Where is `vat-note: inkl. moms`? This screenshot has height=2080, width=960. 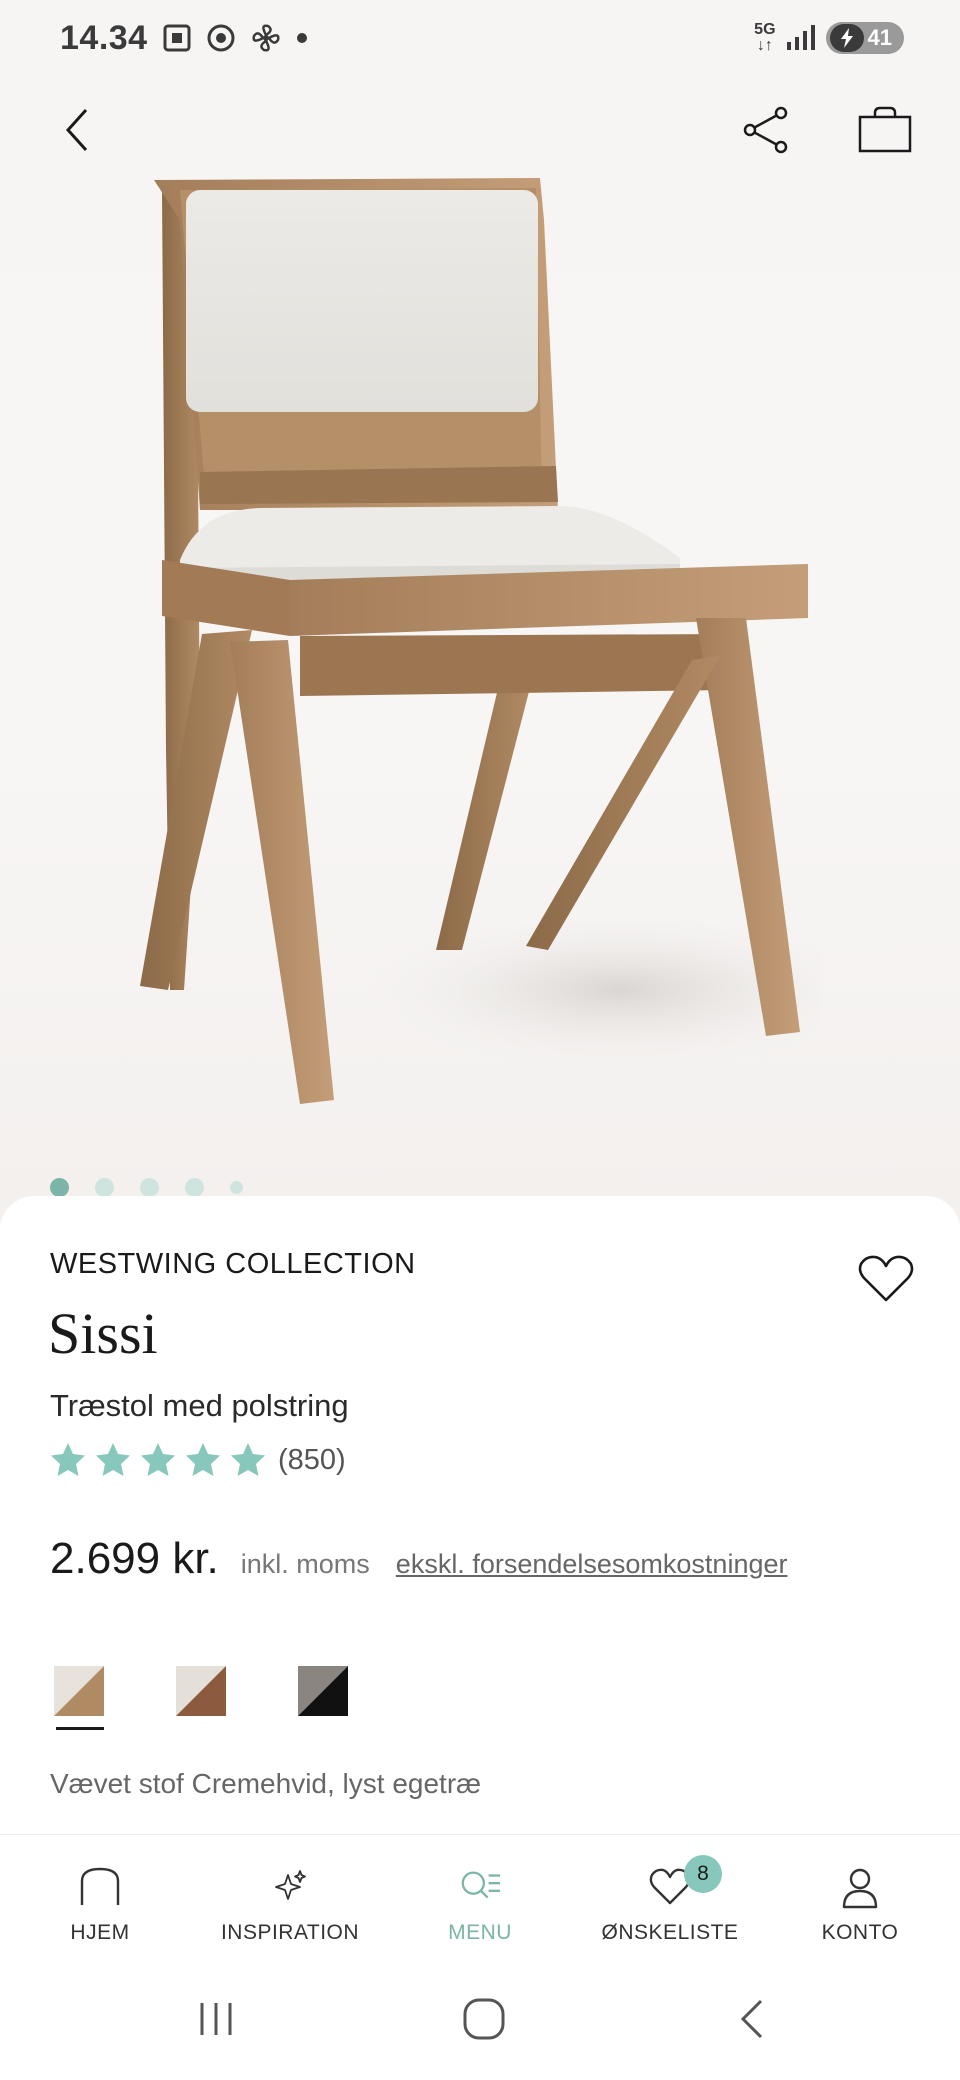
vat-note: inkl. moms is located at coordinates (305, 1564).